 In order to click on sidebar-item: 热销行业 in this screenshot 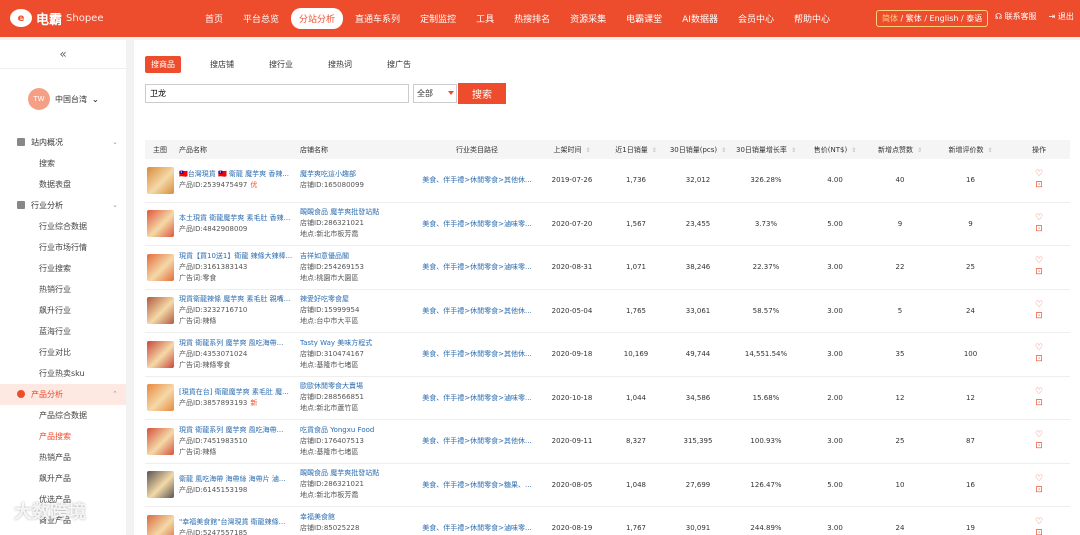, I will do `click(63, 289)`.